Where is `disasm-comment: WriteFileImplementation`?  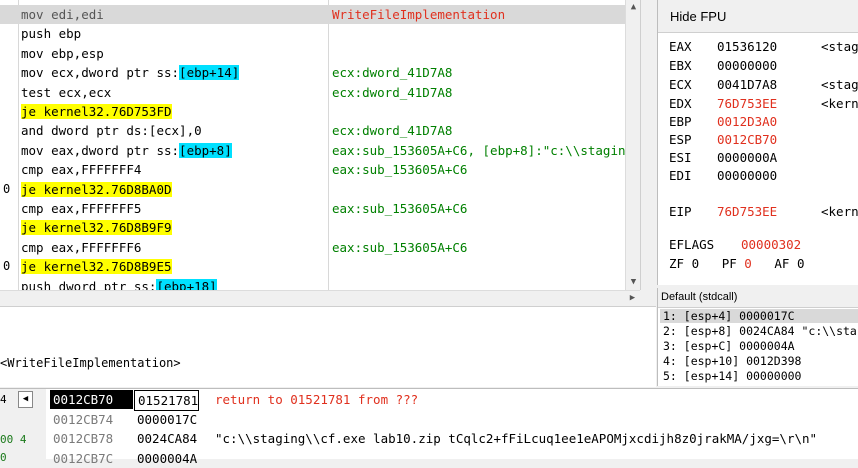 disasm-comment: WriteFileImplementation is located at coordinates (419, 14).